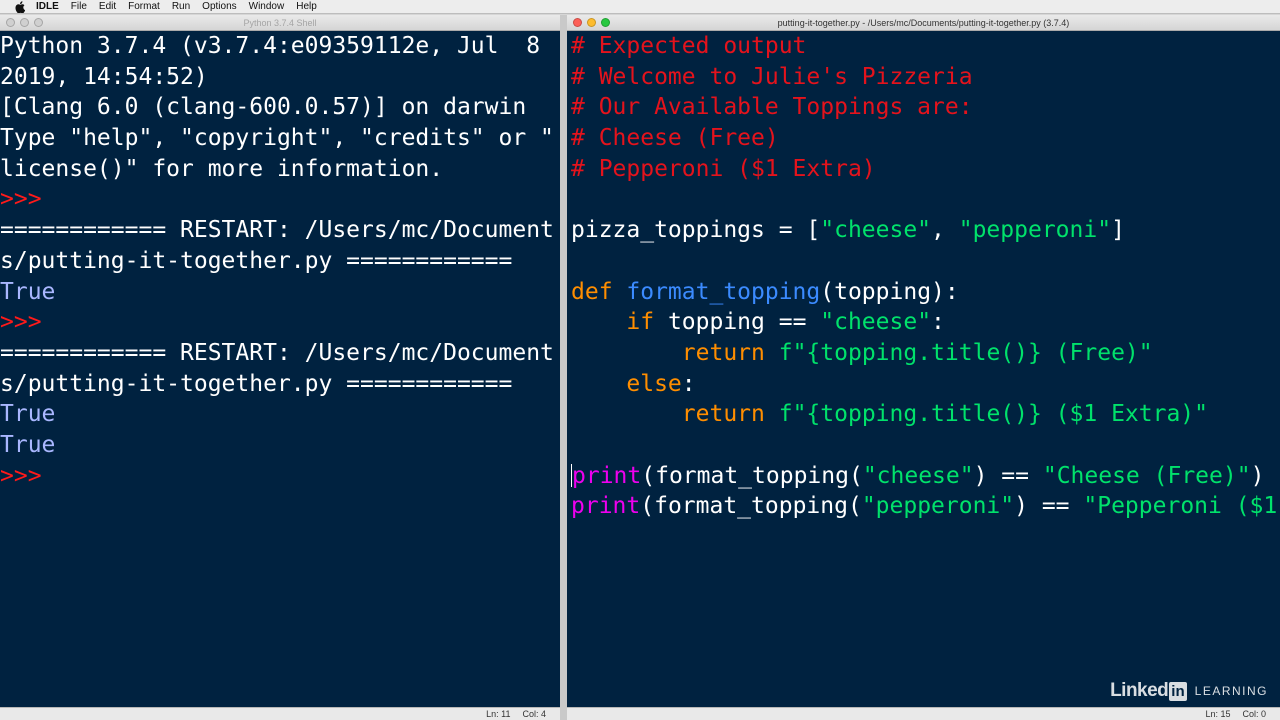 The image size is (1280, 720). Describe the element at coordinates (181, 7) in the screenshot. I see `menu-run: Run` at that location.